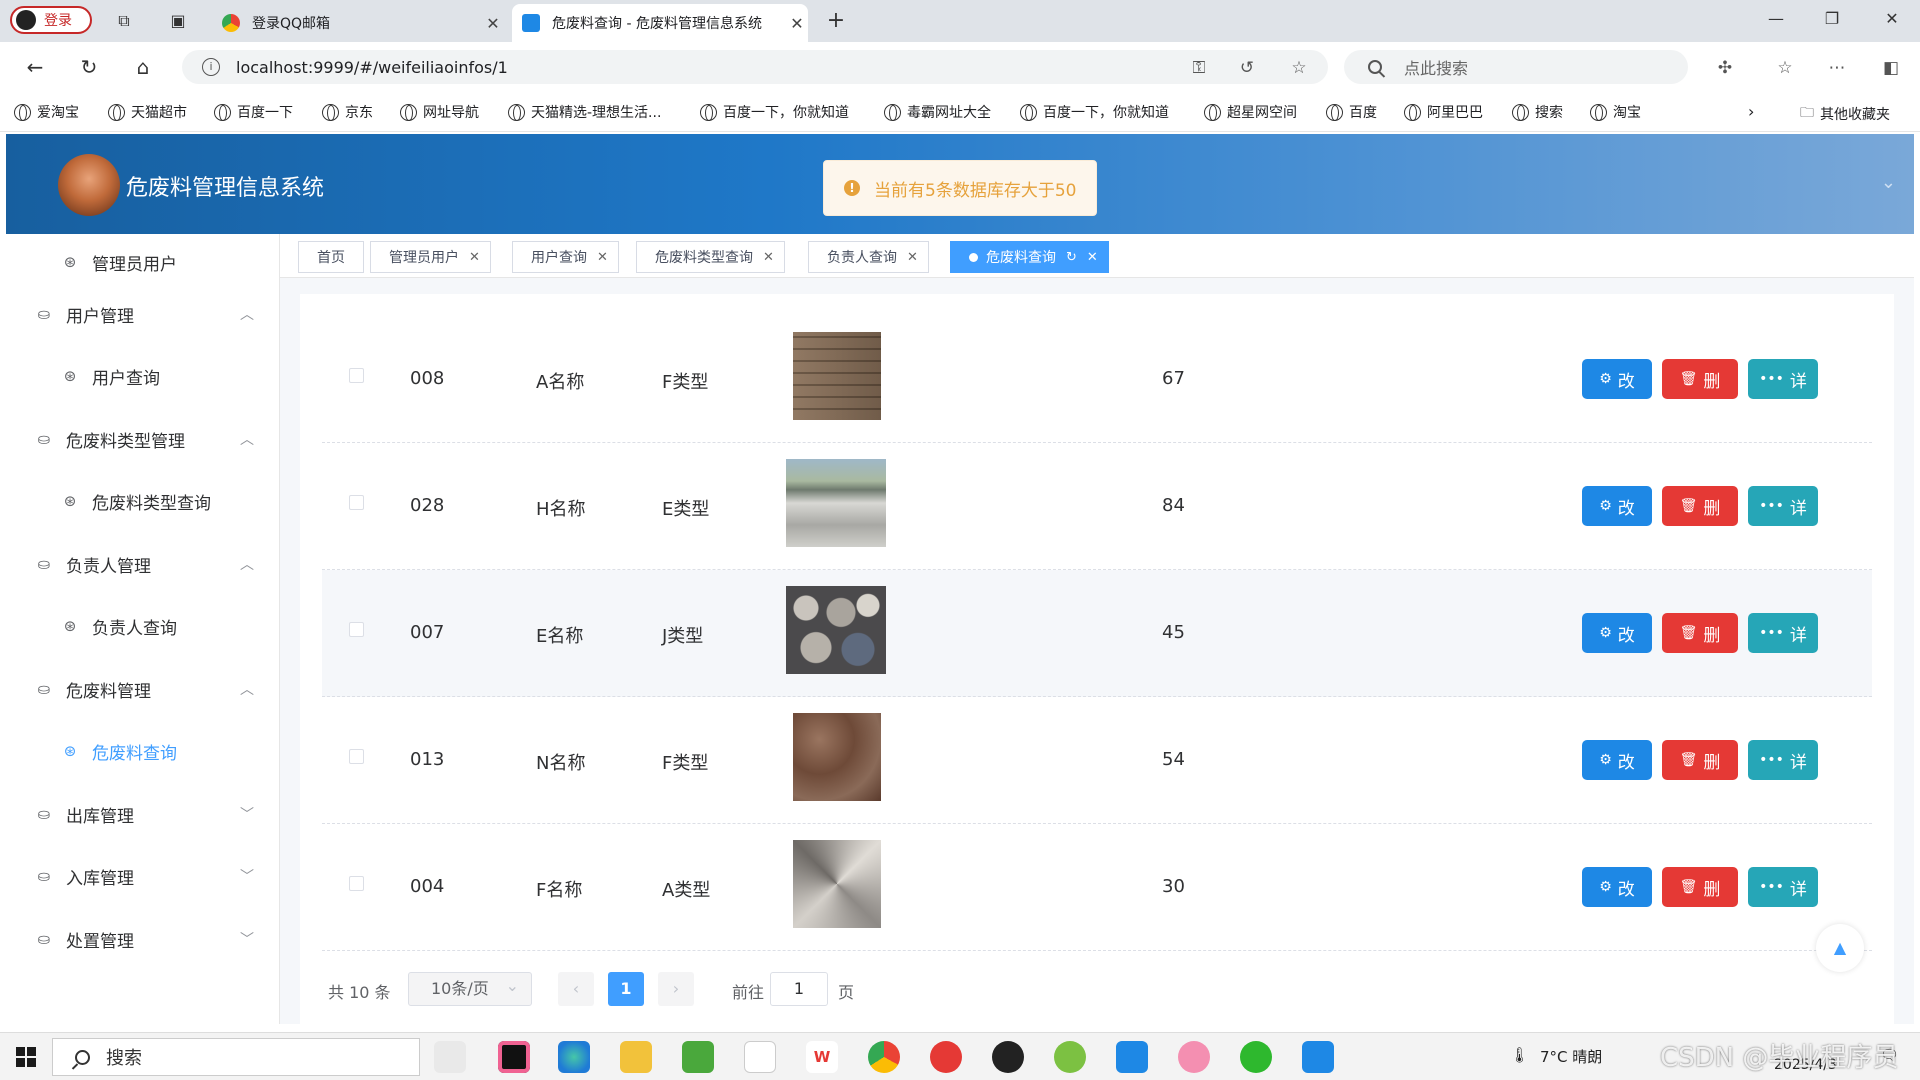  Describe the element at coordinates (26, 1057) in the screenshot. I see `windows-start-icon` at that location.